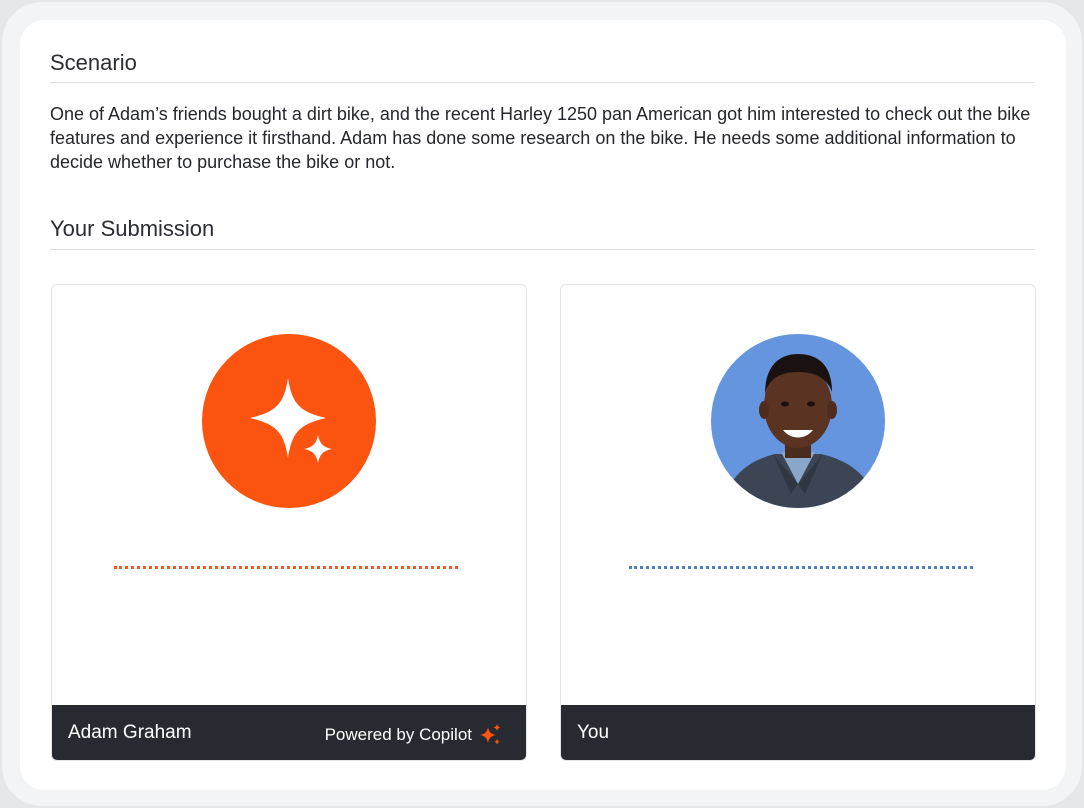 Image resolution: width=1084 pixels, height=808 pixels. What do you see at coordinates (801, 567) in the screenshot?
I see `user-dotted-line` at bounding box center [801, 567].